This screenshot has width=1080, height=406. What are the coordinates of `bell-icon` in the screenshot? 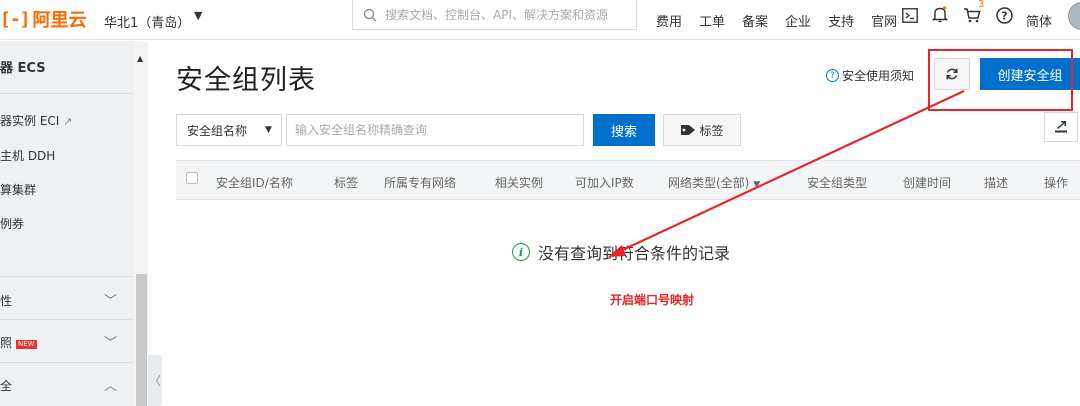 It's located at (940, 14).